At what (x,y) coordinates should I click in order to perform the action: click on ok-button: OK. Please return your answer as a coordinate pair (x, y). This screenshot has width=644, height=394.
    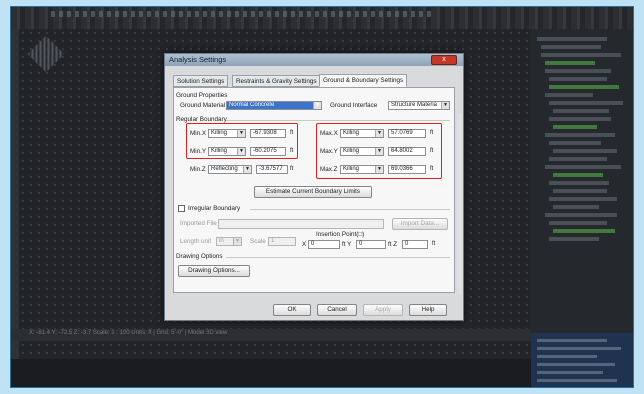
    Looking at the image, I should click on (292, 310).